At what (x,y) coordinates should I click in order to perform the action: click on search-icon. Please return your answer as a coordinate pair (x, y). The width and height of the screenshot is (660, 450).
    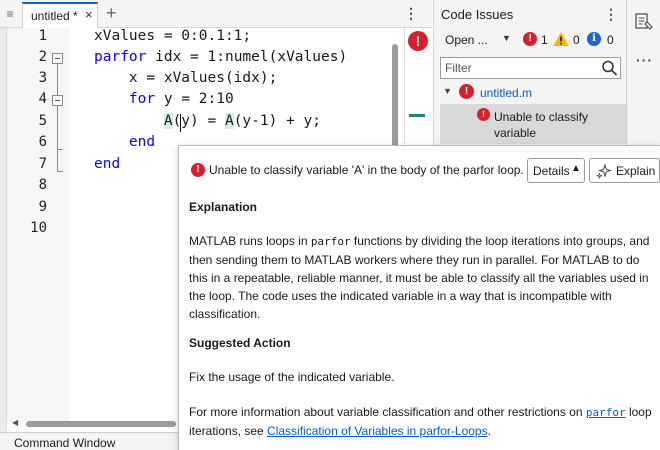
    Looking at the image, I should click on (610, 68).